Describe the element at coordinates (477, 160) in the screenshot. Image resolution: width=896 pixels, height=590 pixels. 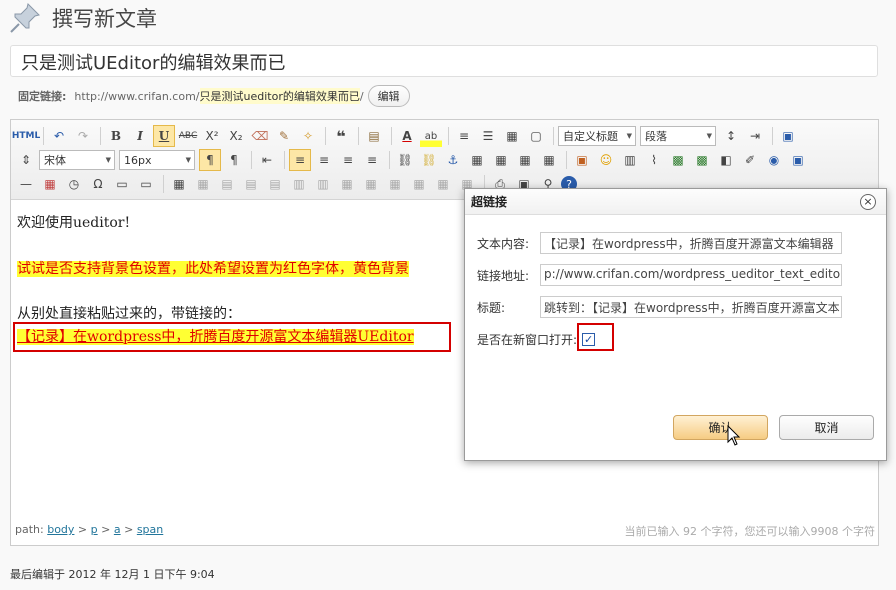
I see `image-float-none-icon: ▦` at that location.